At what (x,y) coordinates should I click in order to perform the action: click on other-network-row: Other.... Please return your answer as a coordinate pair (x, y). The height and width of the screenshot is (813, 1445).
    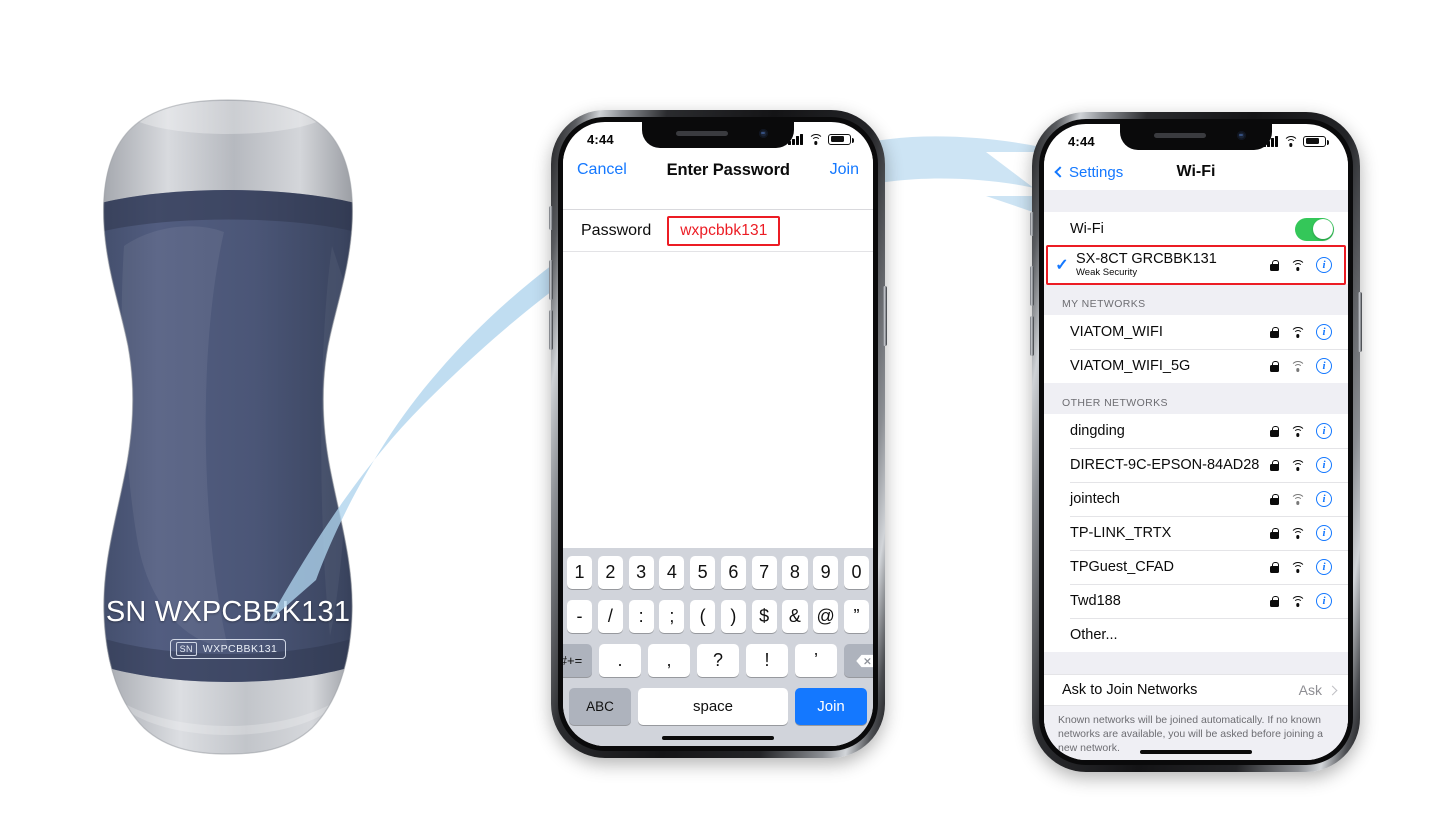
    Looking at the image, I should click on (1196, 635).